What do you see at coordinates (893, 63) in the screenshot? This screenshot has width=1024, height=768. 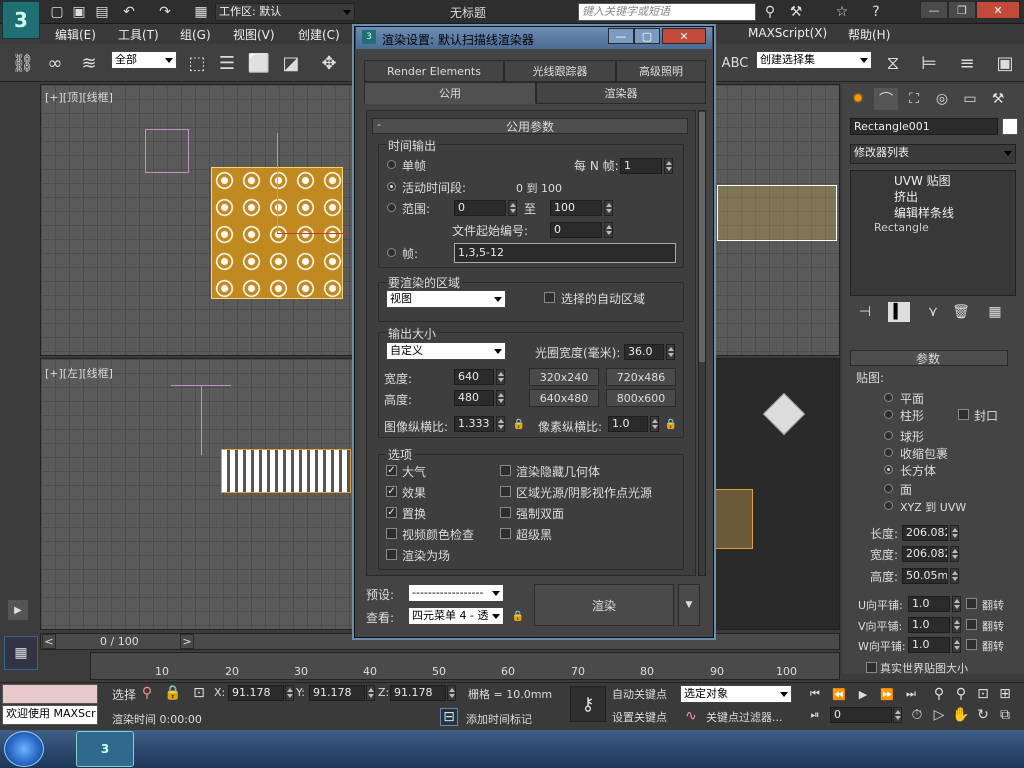 I see `mirror-icon: ⧖` at bounding box center [893, 63].